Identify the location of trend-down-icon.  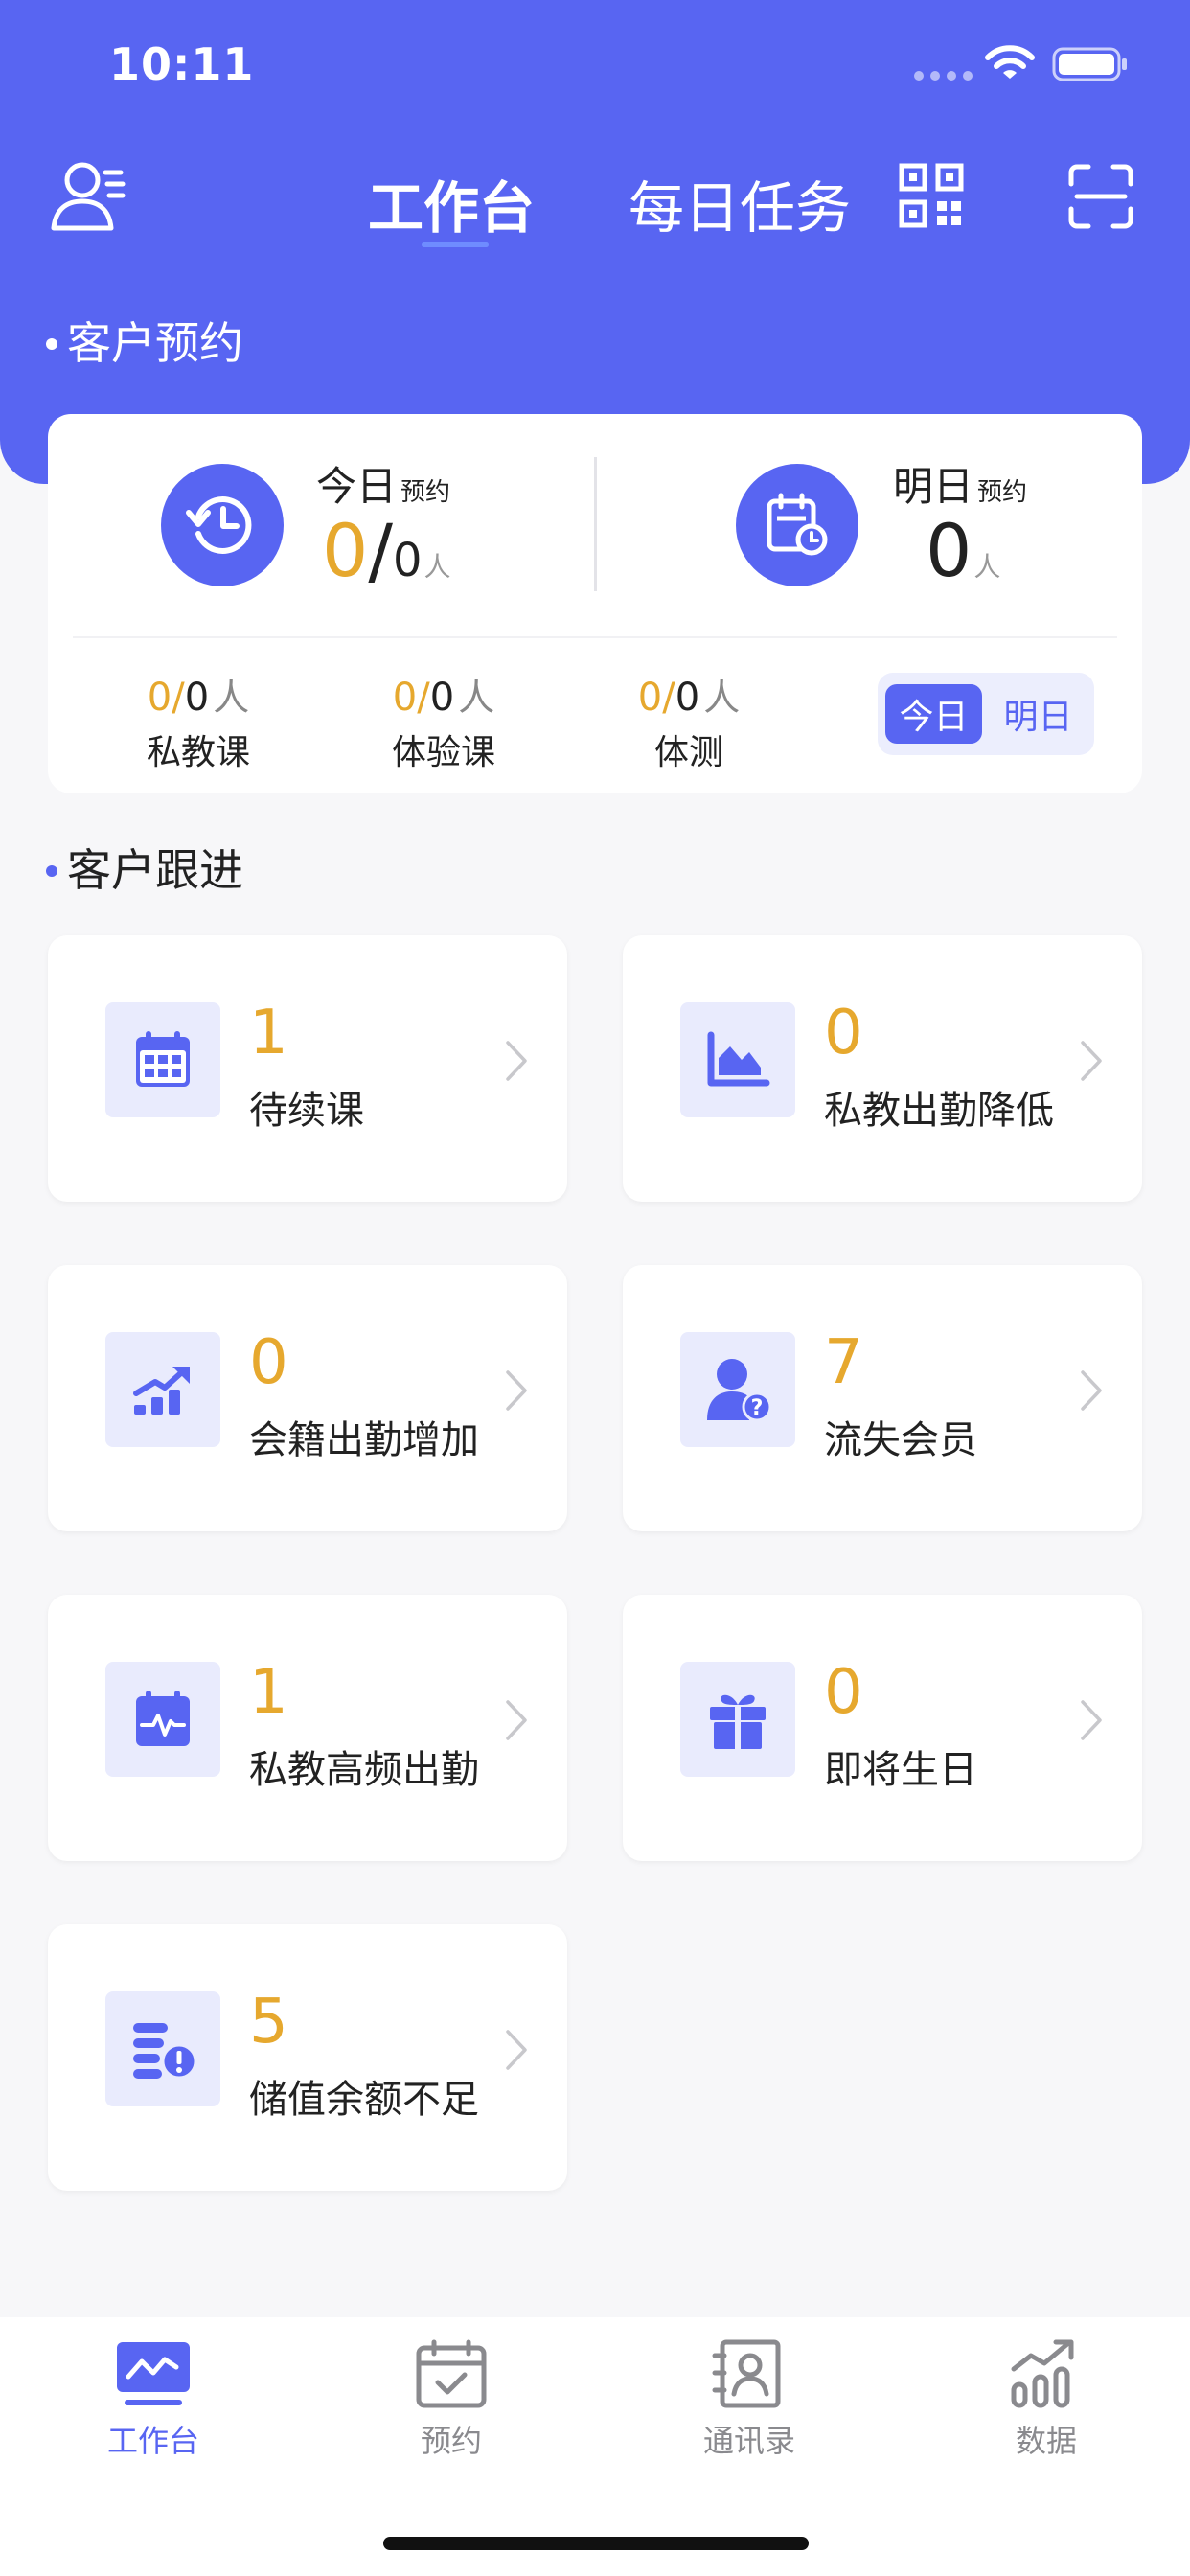
(739, 1059).